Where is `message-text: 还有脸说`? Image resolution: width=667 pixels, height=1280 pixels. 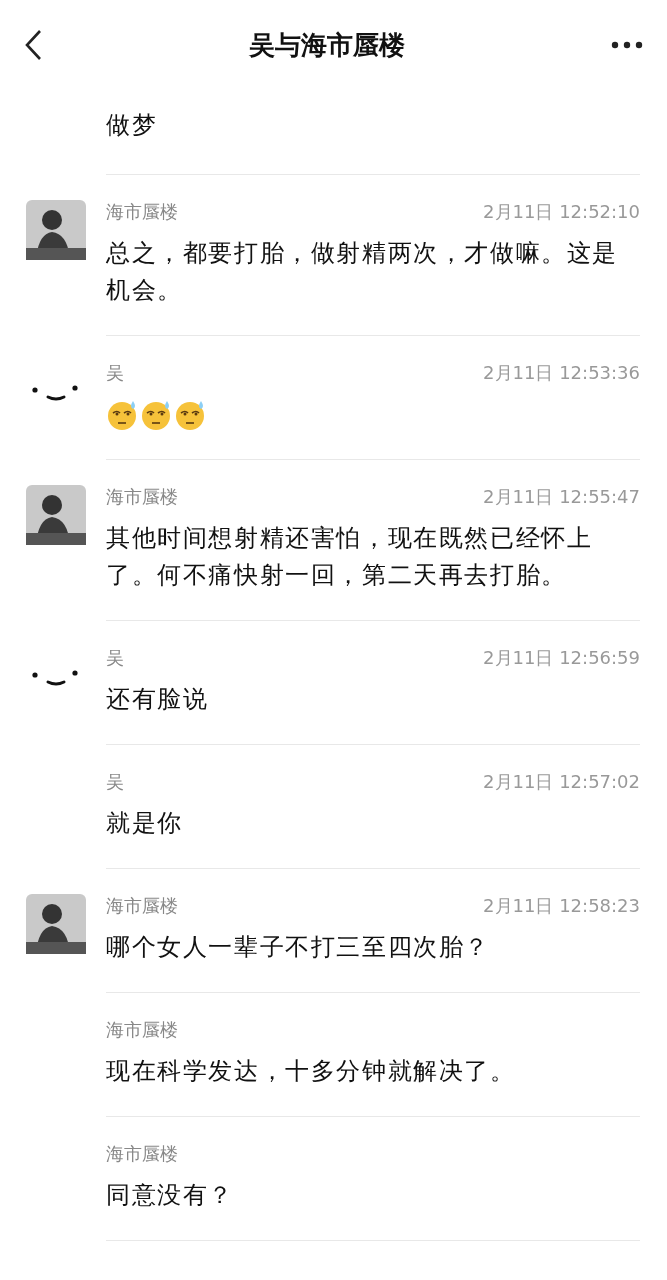 message-text: 还有脸说 is located at coordinates (158, 699).